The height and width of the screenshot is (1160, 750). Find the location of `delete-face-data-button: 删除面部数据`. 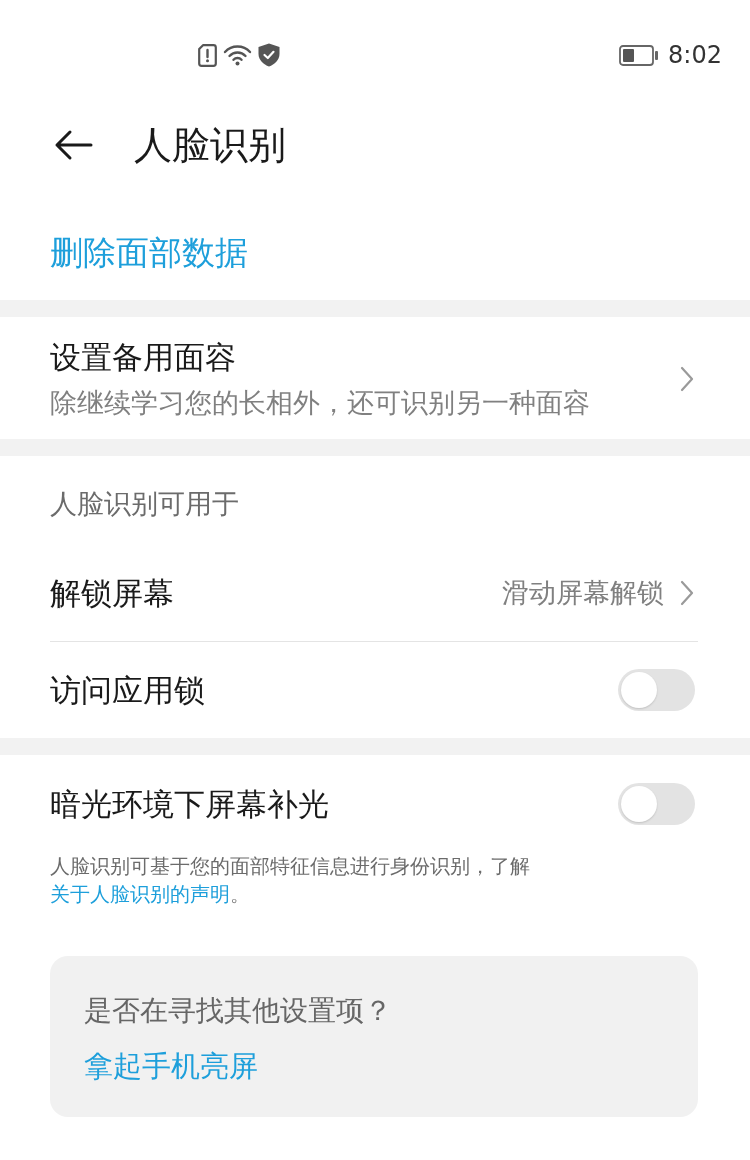

delete-face-data-button: 删除面部数据 is located at coordinates (149, 253).